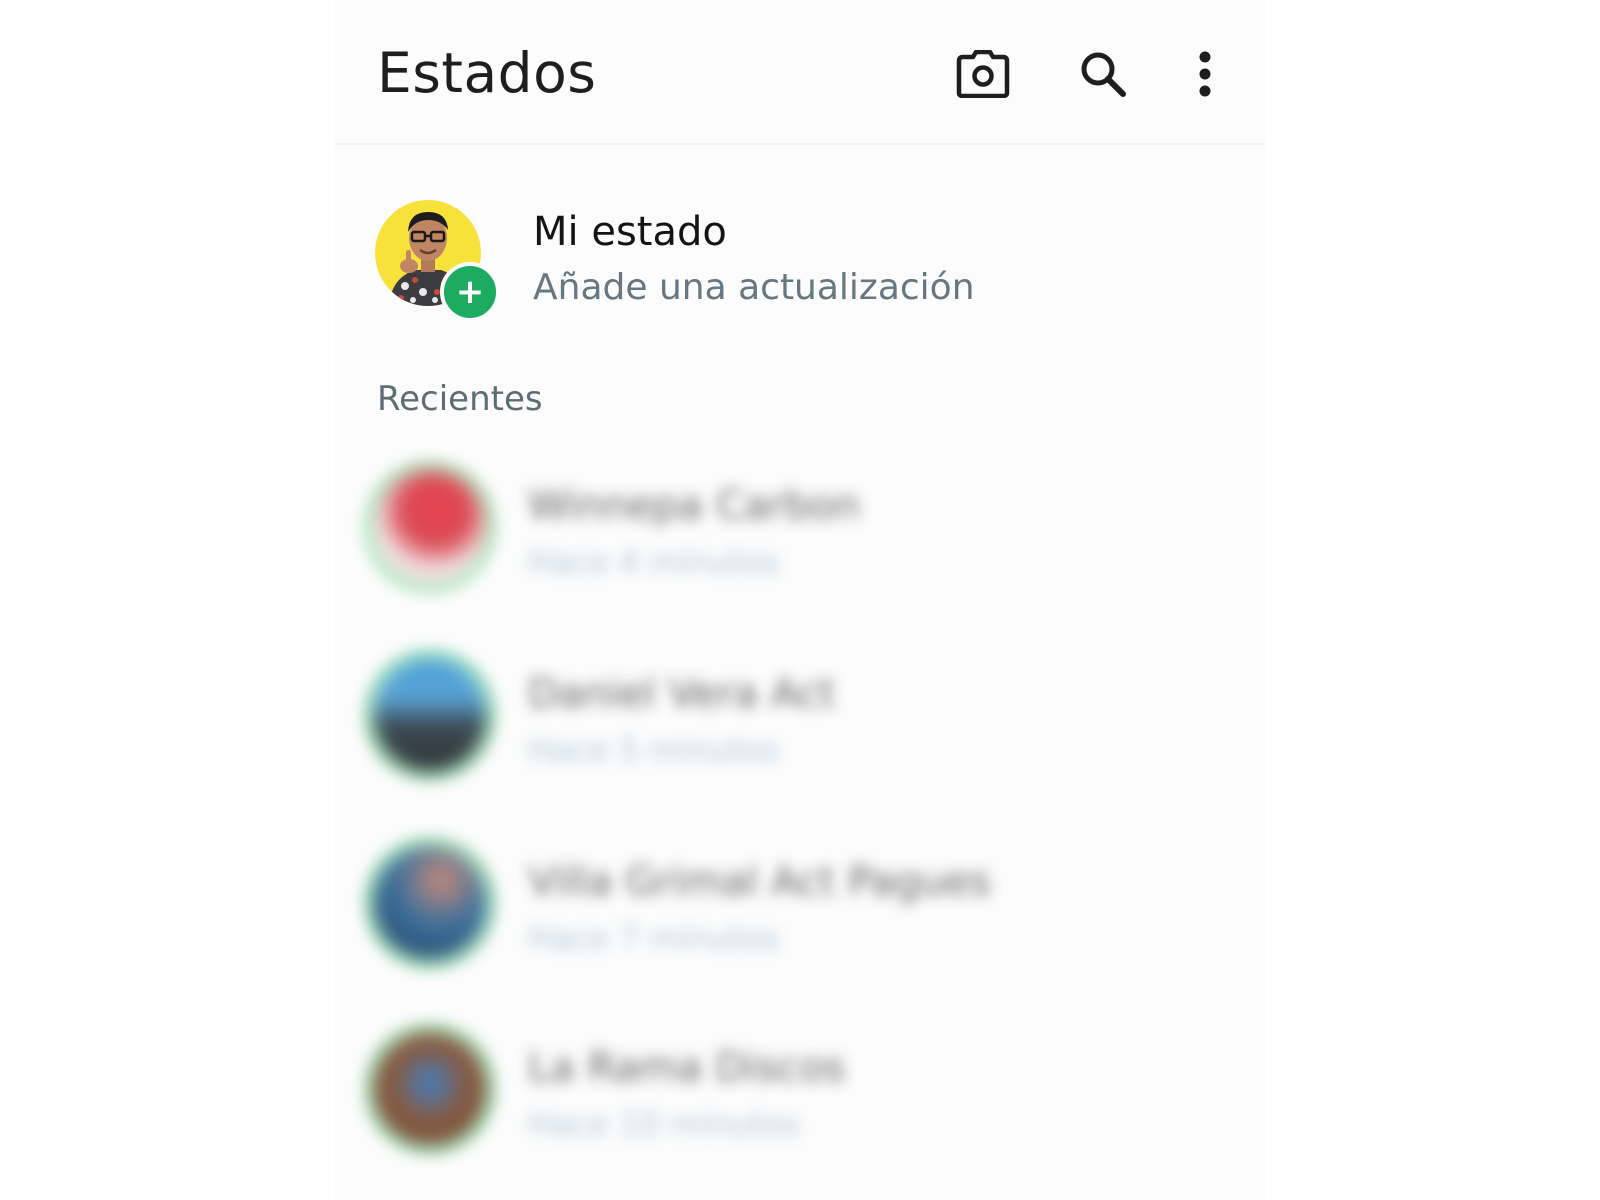  What do you see at coordinates (682, 694) in the screenshot?
I see `contact-name: Daniel Vera Act` at bounding box center [682, 694].